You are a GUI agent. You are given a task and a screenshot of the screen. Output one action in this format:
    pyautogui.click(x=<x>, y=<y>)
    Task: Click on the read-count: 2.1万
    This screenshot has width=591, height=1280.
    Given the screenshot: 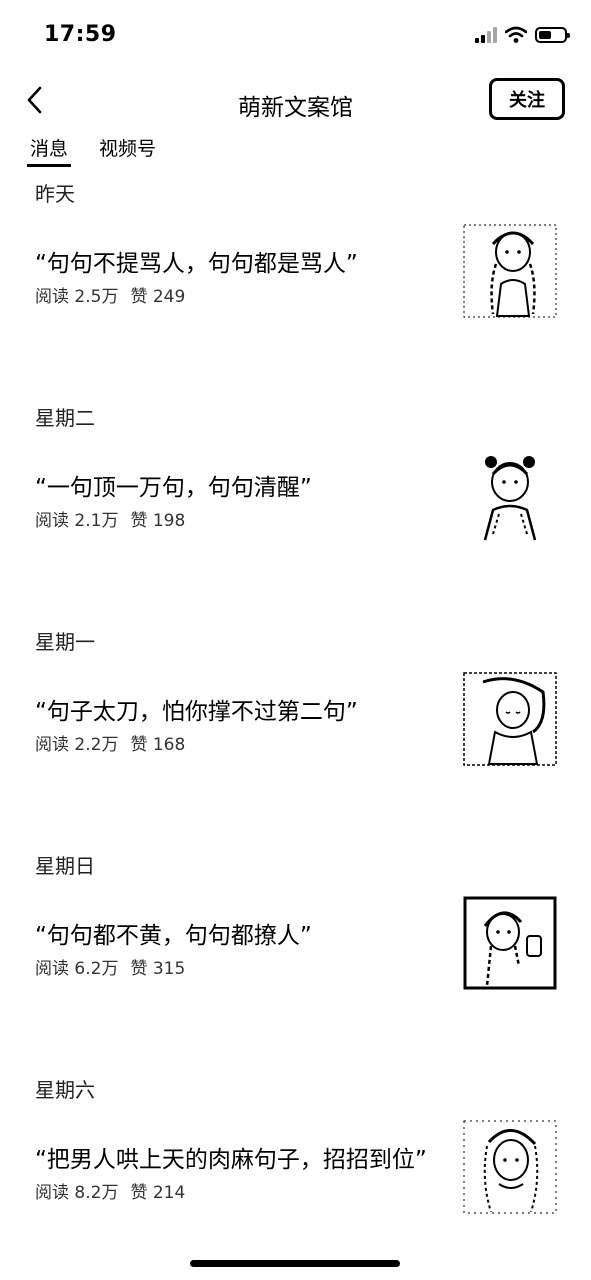 What is the action you would take?
    pyautogui.click(x=96, y=521)
    